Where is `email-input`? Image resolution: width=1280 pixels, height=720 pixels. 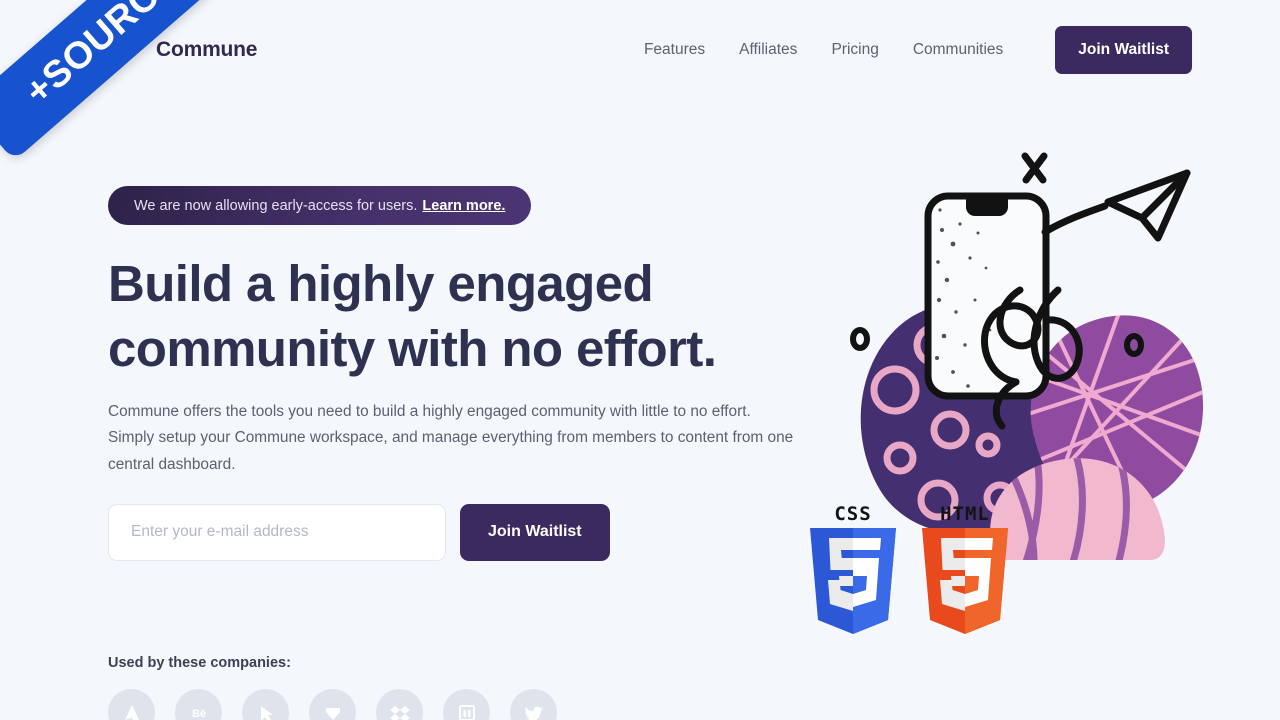 email-input is located at coordinates (277, 532).